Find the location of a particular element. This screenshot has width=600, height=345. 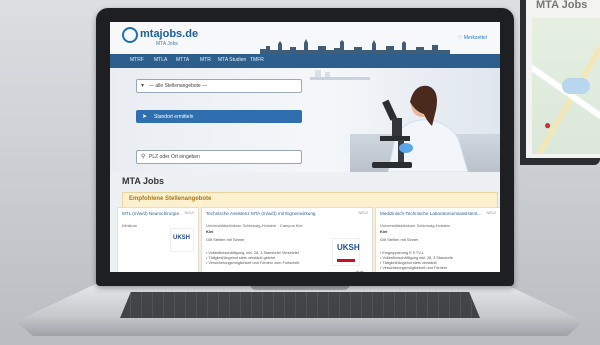

background-map: ● is located at coordinates (566, 86).